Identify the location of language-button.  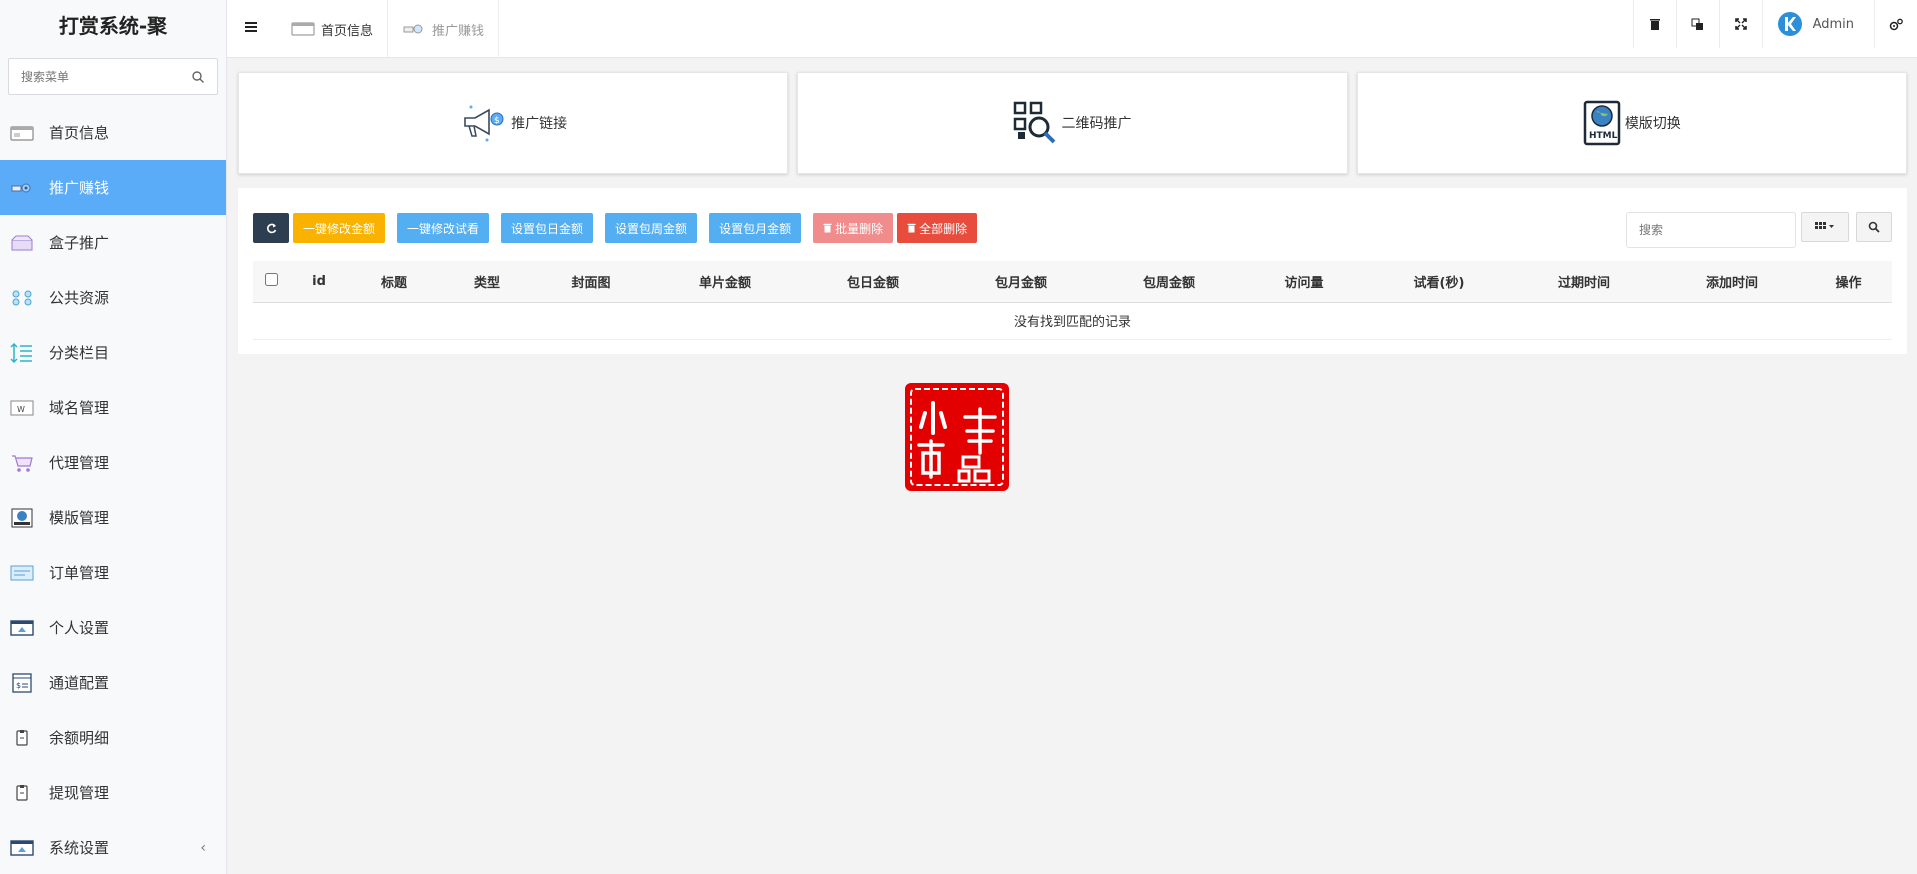
(1697, 24).